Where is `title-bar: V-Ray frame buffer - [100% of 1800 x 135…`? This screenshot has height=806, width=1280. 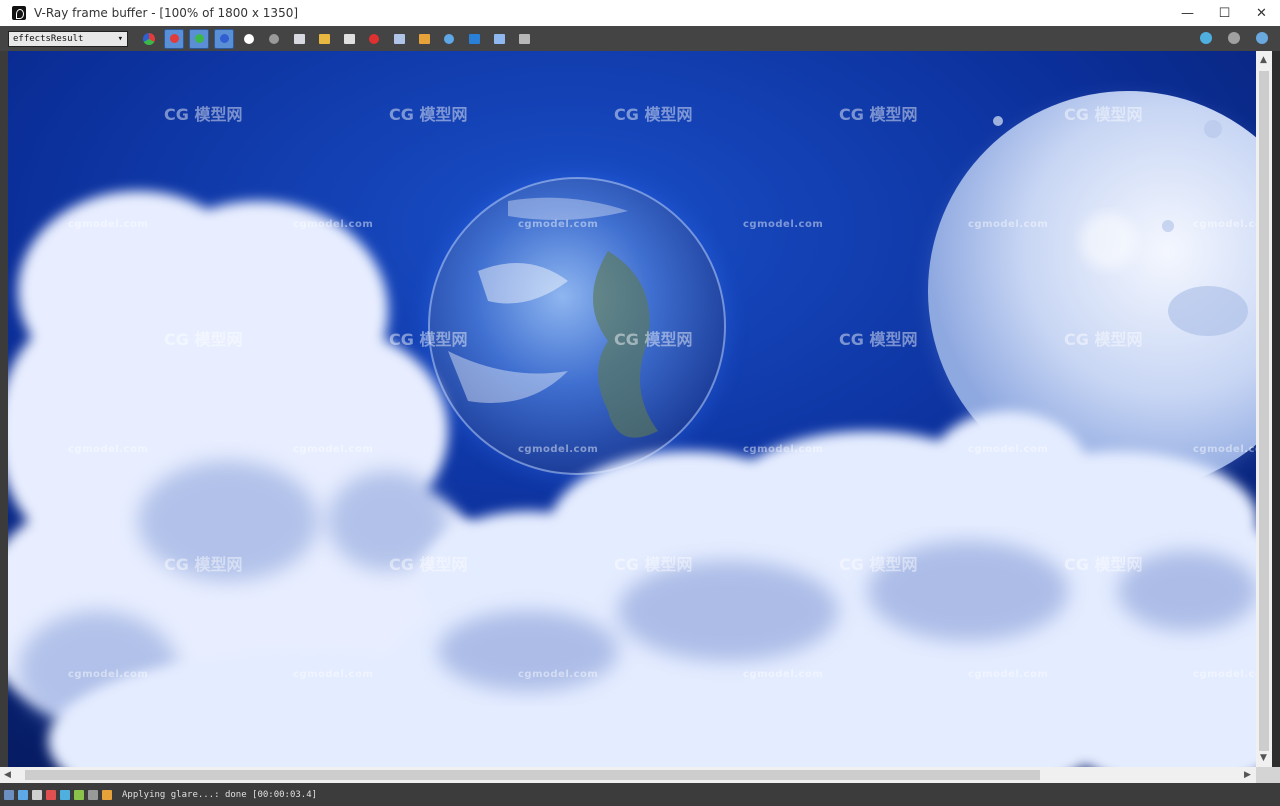 title-bar: V-Ray frame buffer - [100% of 1800 x 135… is located at coordinates (640, 13).